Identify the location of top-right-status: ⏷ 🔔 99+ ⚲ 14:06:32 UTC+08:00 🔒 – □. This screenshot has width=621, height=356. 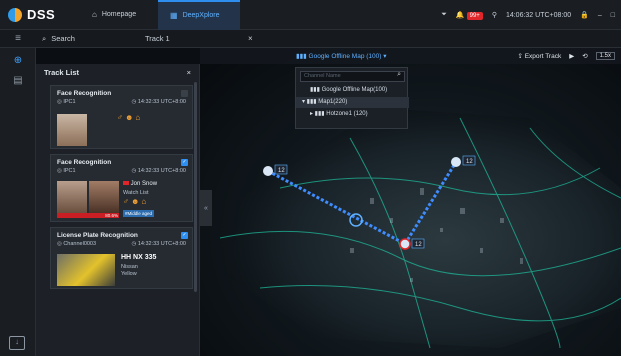
(528, 15).